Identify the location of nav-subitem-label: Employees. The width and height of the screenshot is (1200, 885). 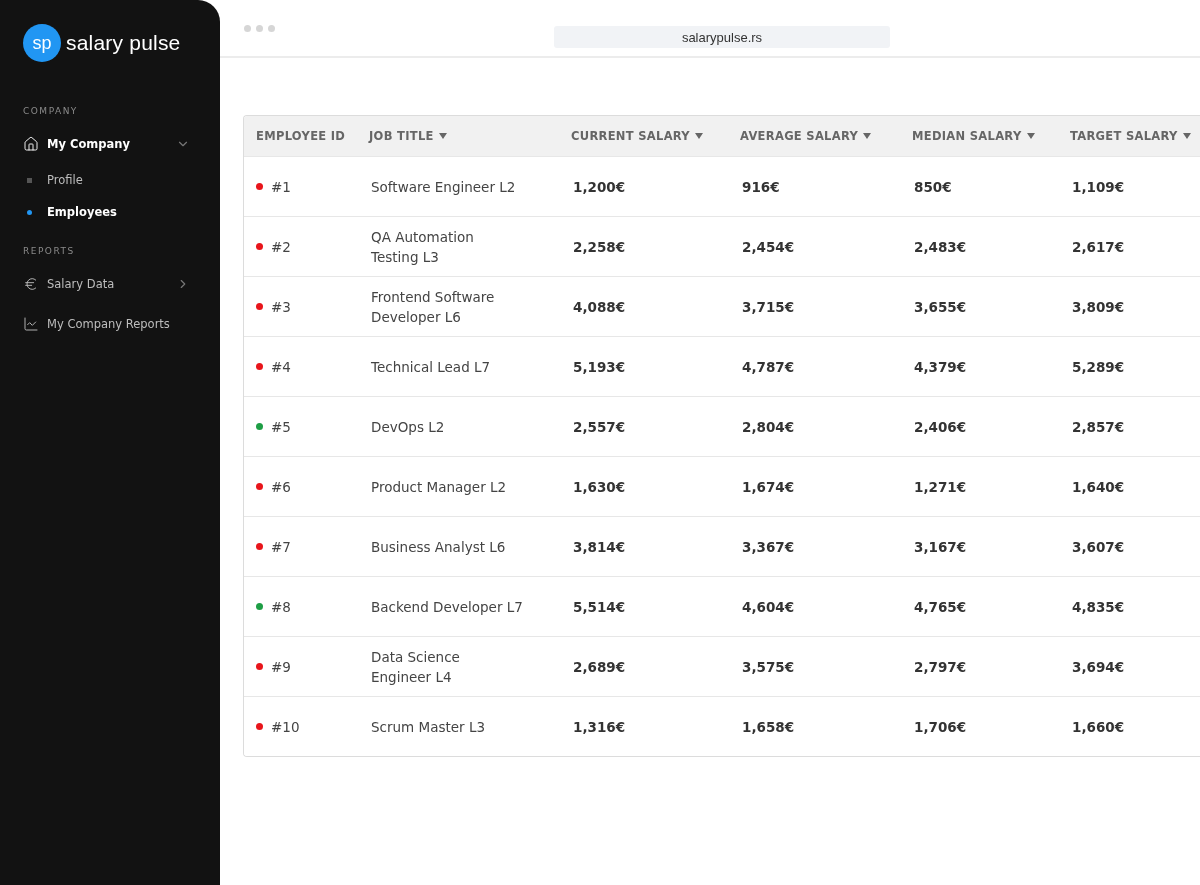
(82, 212).